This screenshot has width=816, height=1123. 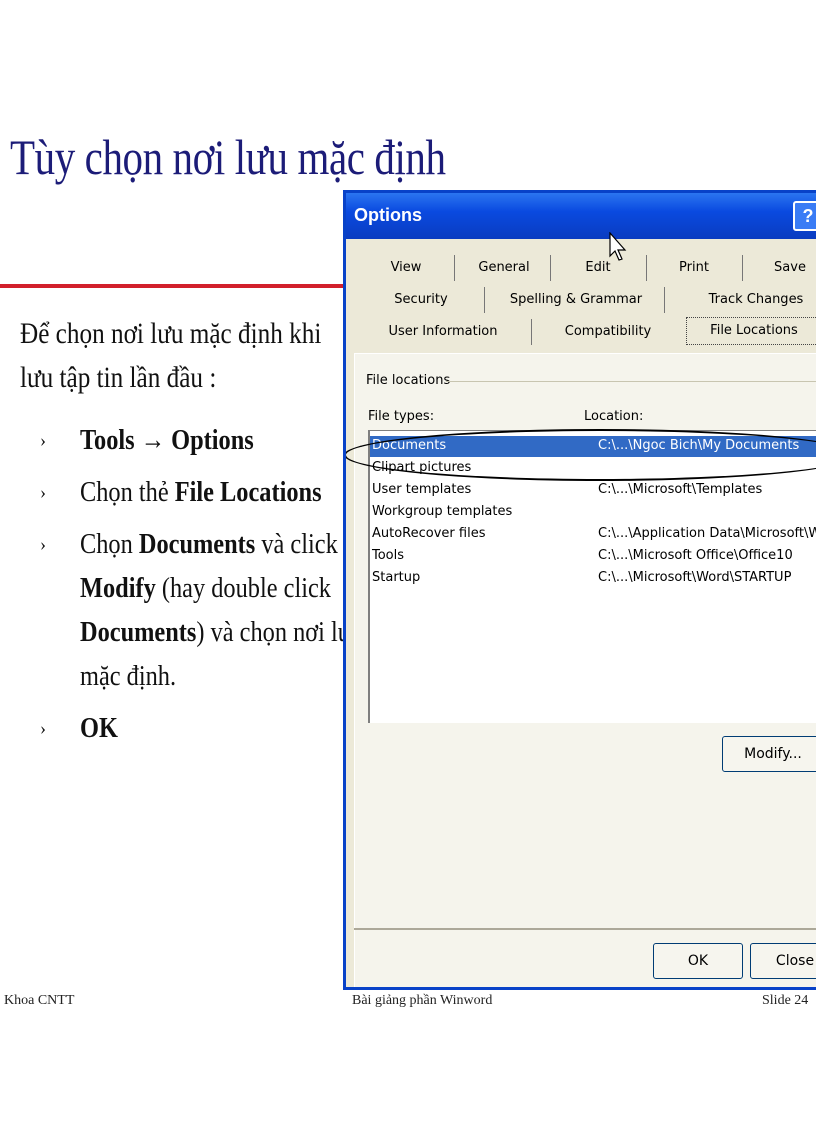 What do you see at coordinates (593, 512) in the screenshot?
I see `list-item: Workgroup templates` at bounding box center [593, 512].